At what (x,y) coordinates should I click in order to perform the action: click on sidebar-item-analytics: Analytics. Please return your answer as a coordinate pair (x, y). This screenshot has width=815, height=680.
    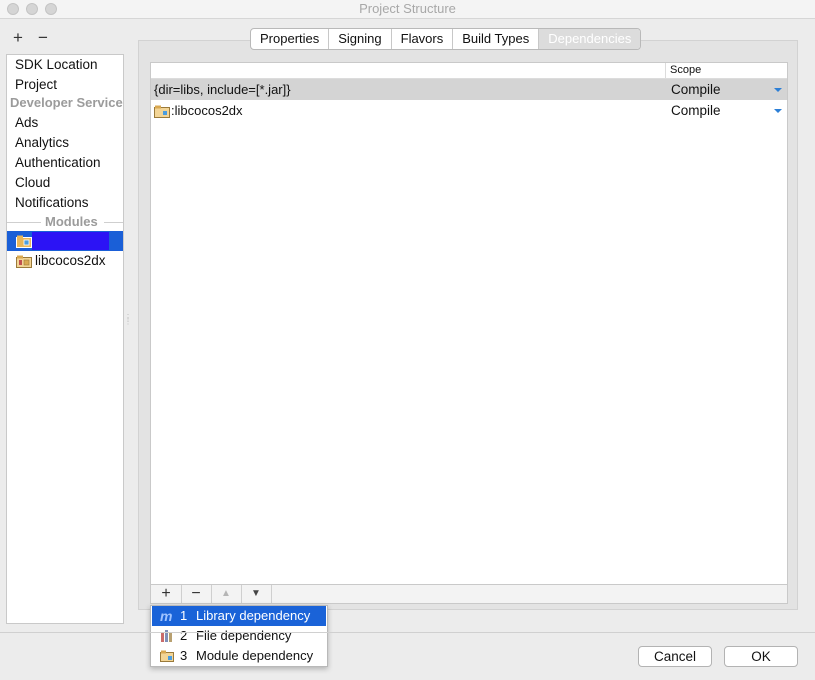
    Looking at the image, I should click on (42, 143).